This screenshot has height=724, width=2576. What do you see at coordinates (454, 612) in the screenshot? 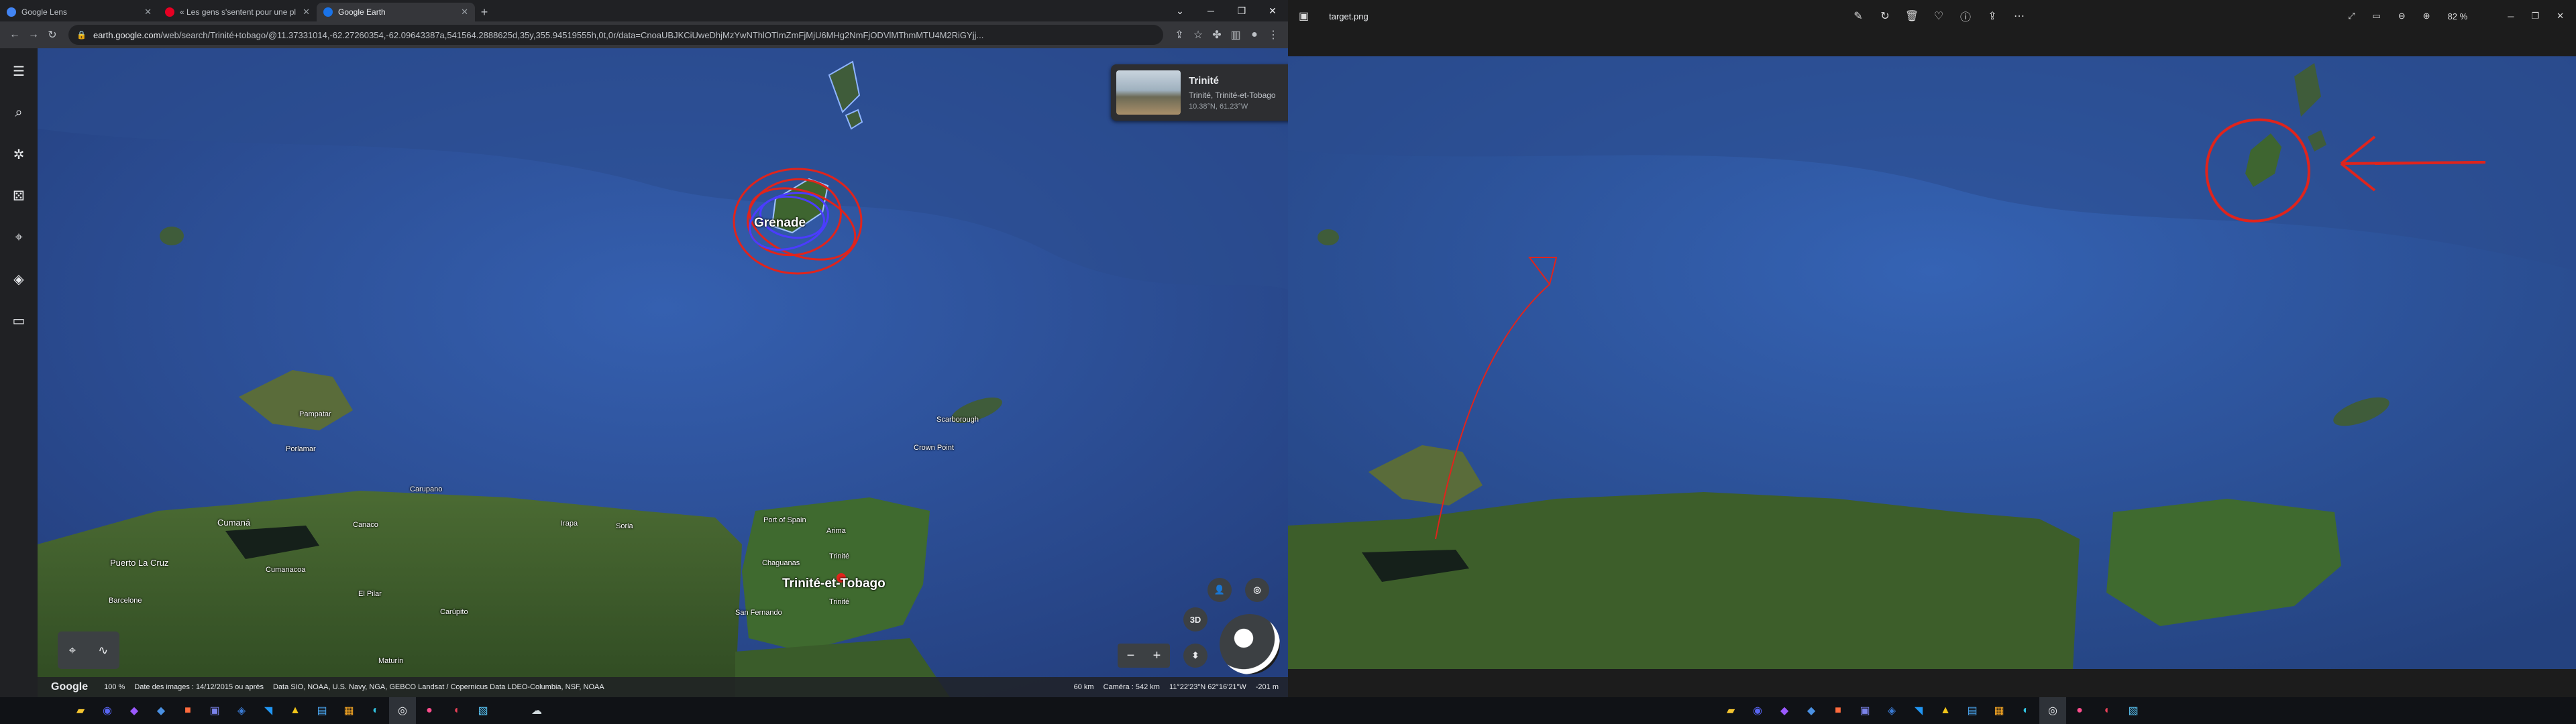
I see `map-label: Carúpito` at bounding box center [454, 612].